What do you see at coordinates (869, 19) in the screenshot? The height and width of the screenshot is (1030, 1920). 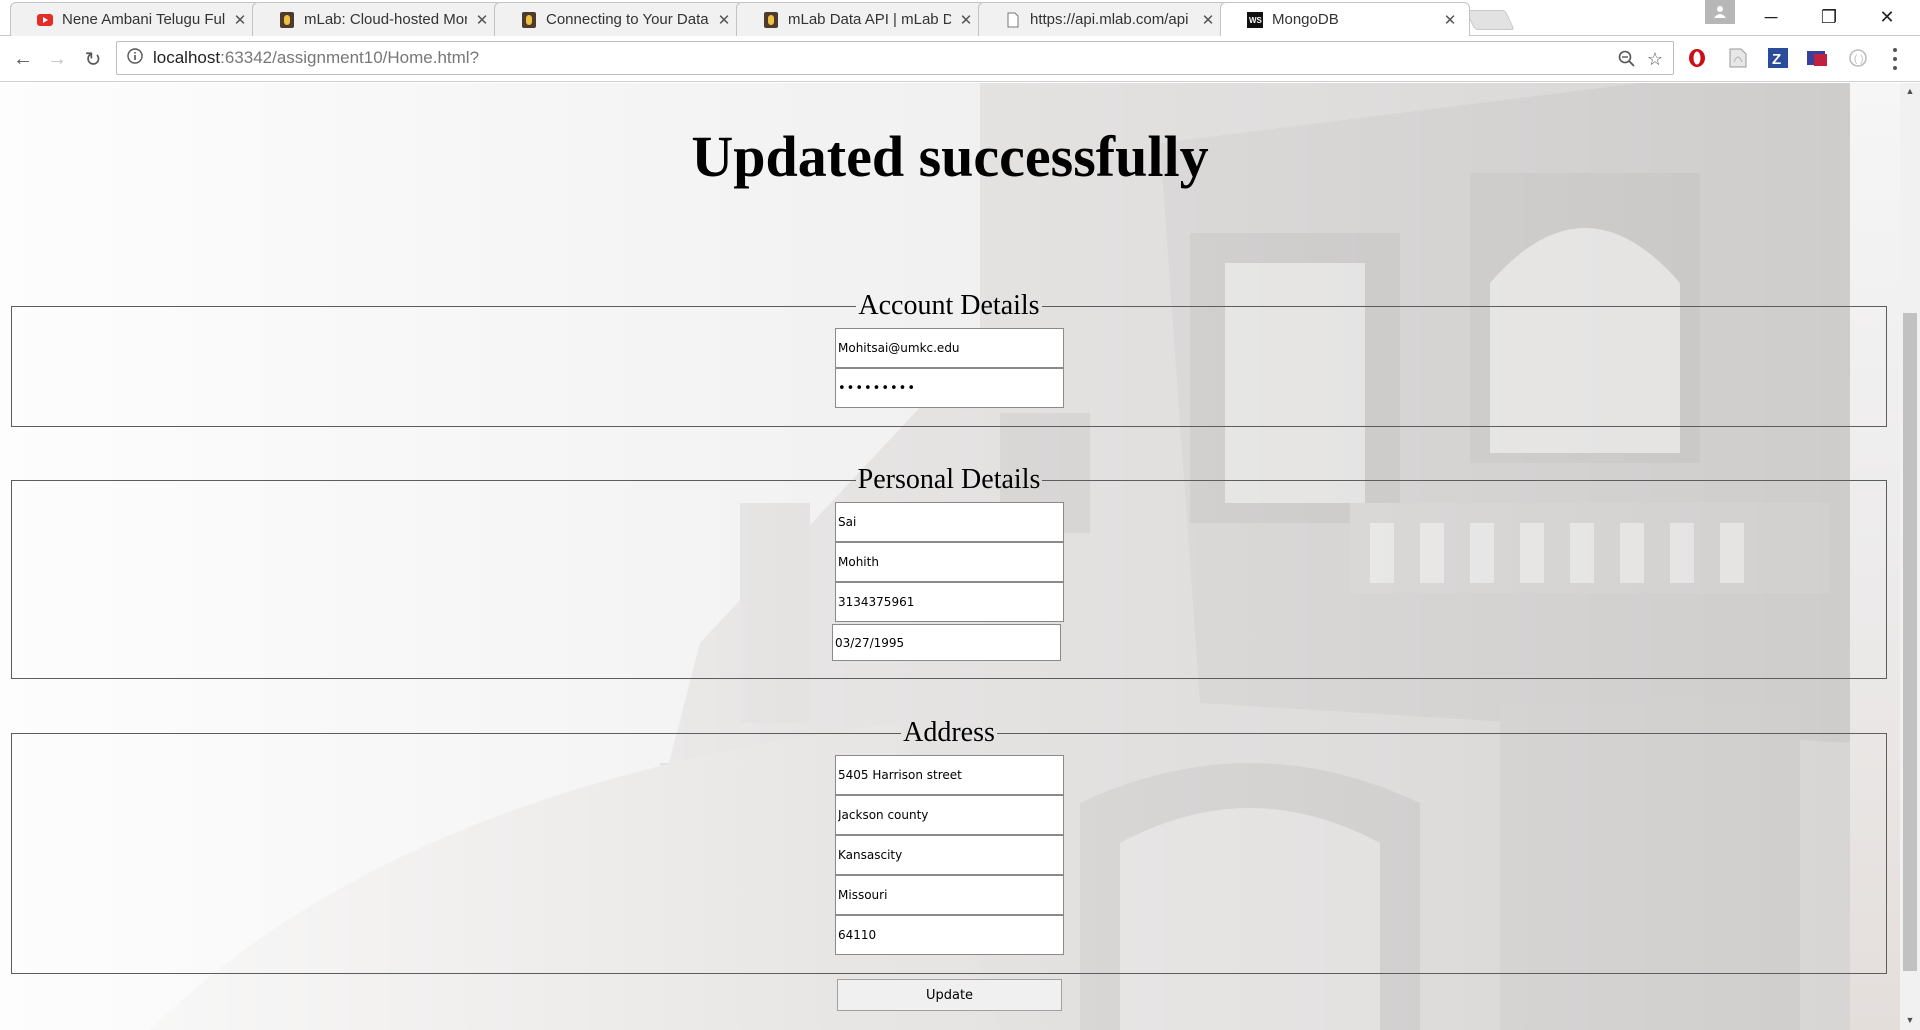 I see `tab-title: mLab Data API | mLab De` at bounding box center [869, 19].